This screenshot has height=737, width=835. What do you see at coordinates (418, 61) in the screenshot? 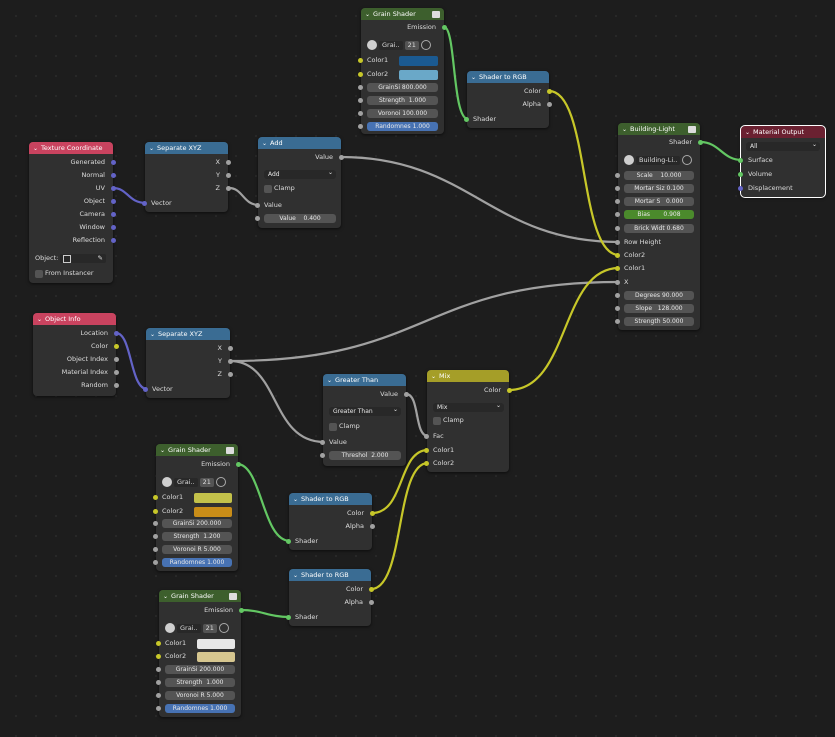
I see `color1-swatch` at bounding box center [418, 61].